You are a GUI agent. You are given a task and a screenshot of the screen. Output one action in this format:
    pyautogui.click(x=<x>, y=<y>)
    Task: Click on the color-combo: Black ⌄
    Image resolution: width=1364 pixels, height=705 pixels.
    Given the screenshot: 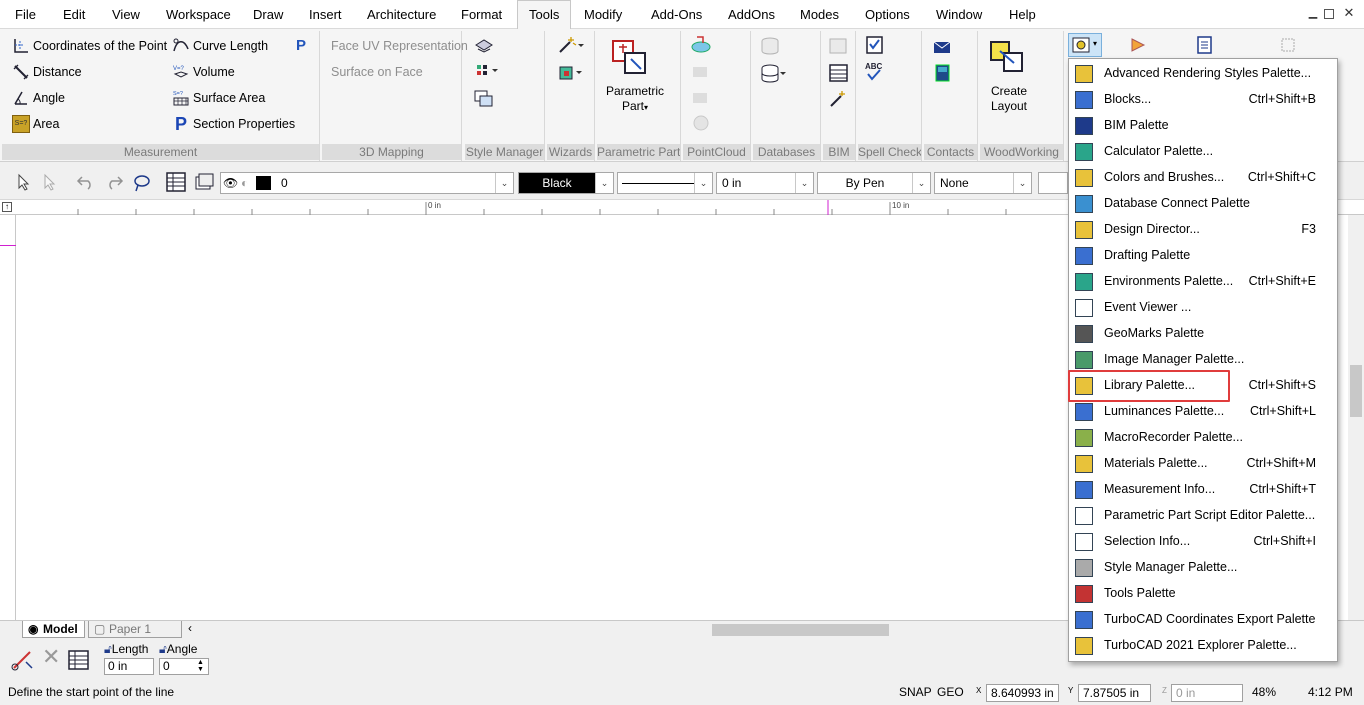 What is the action you would take?
    pyautogui.click(x=566, y=183)
    